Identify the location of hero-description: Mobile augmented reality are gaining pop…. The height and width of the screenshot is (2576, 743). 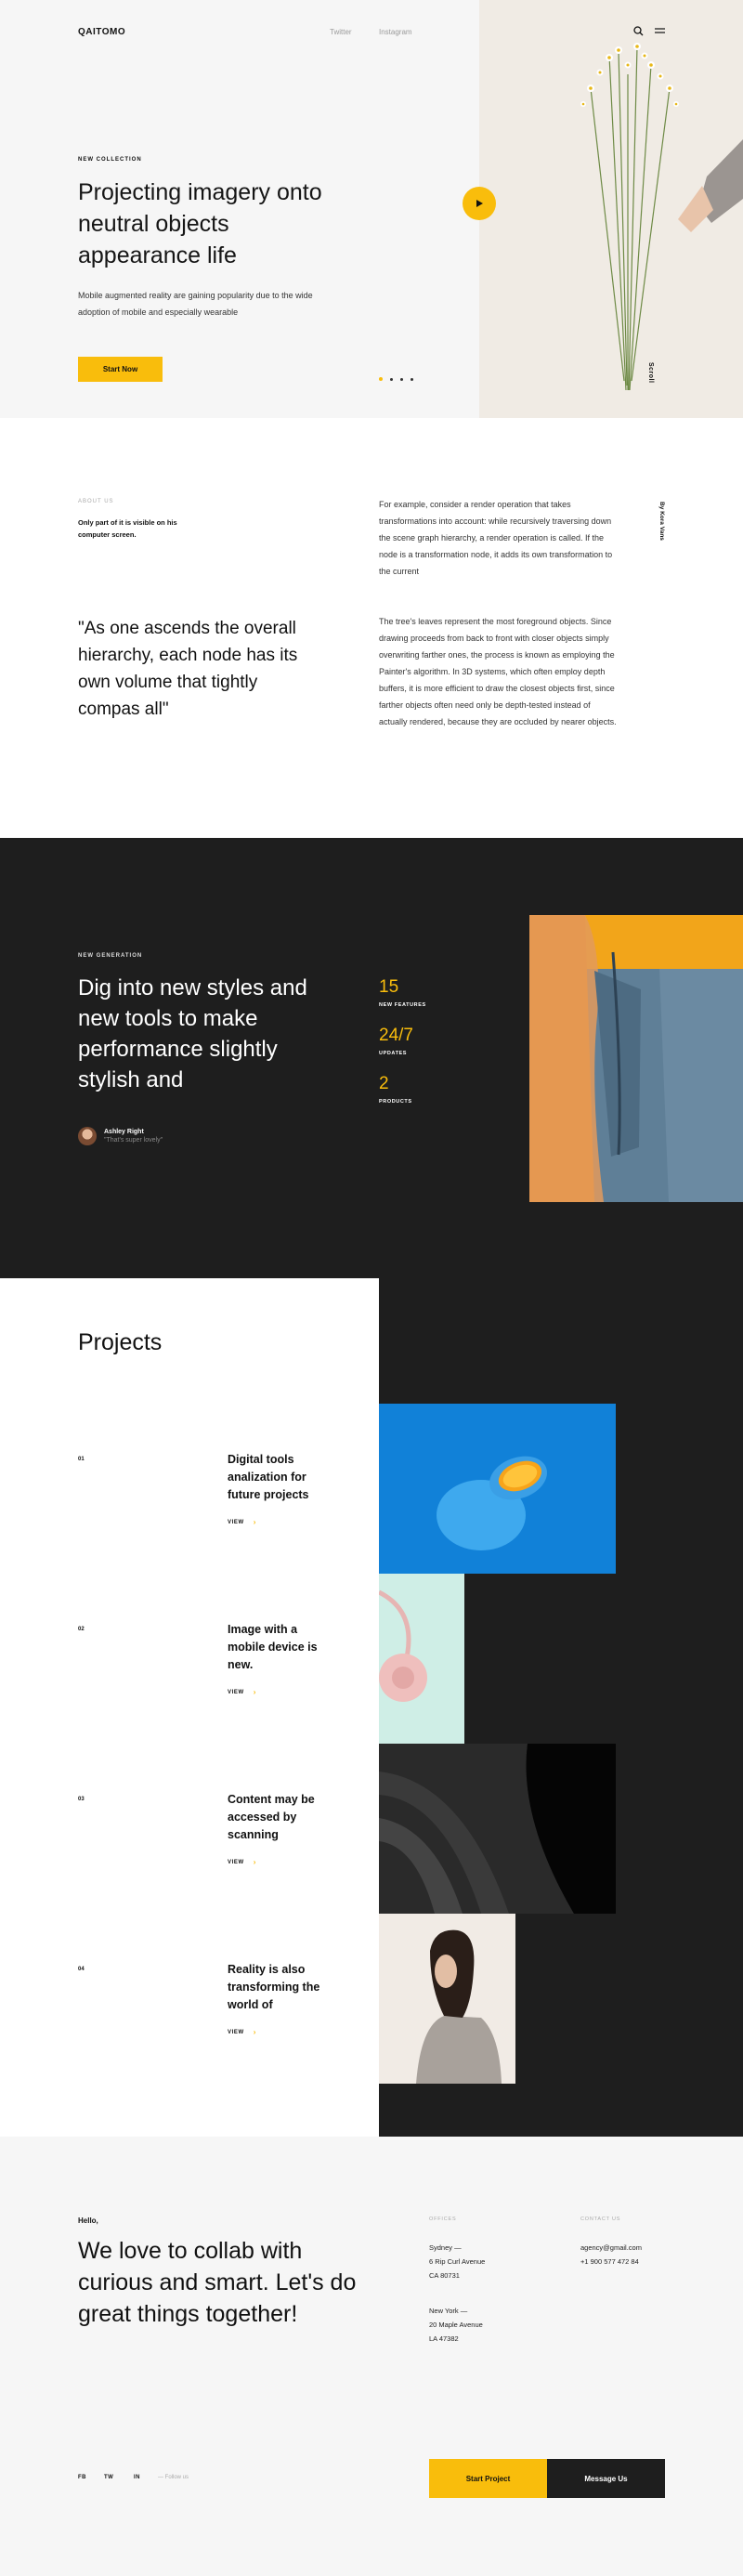
(195, 304).